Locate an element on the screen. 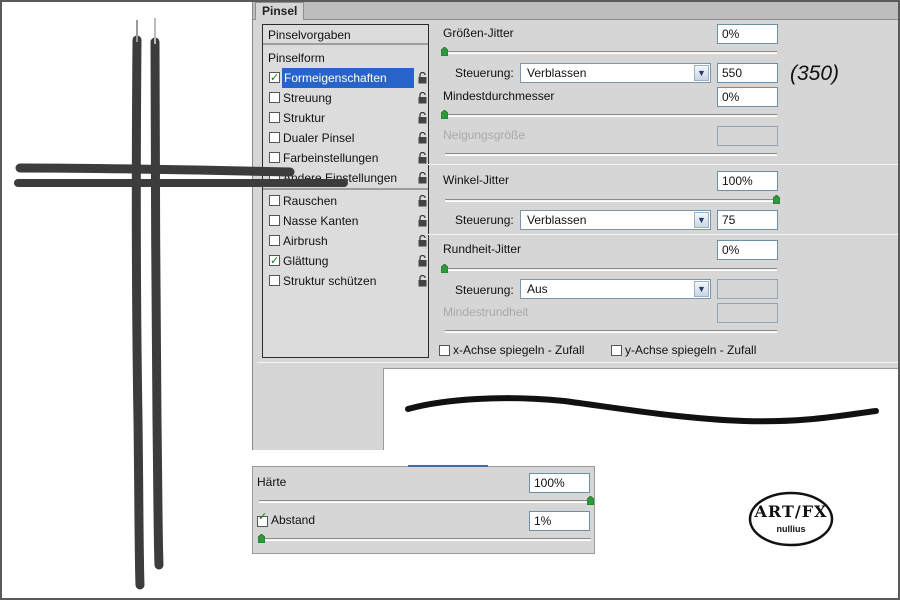 This screenshot has width=900, height=600. hardness-input: 100% is located at coordinates (559, 483).